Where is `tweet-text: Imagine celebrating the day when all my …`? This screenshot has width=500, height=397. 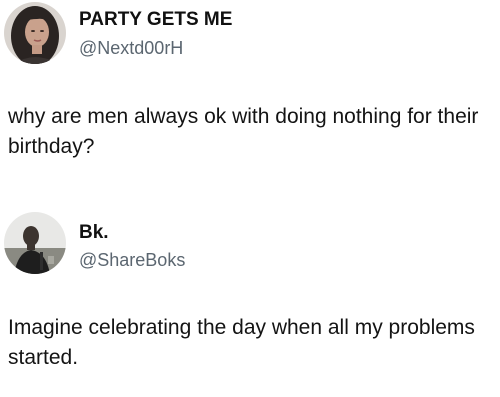
tweet-text: Imagine celebrating the day when all my … is located at coordinates (241, 342).